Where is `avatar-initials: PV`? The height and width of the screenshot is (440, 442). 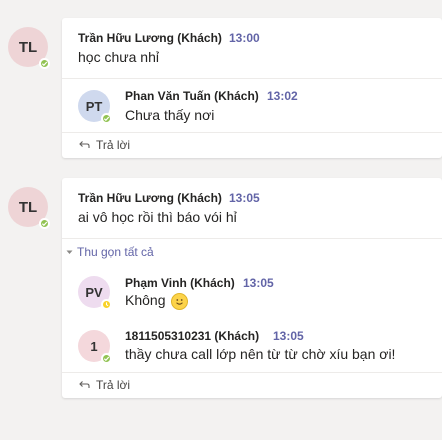
avatar-initials: PV is located at coordinates (94, 292).